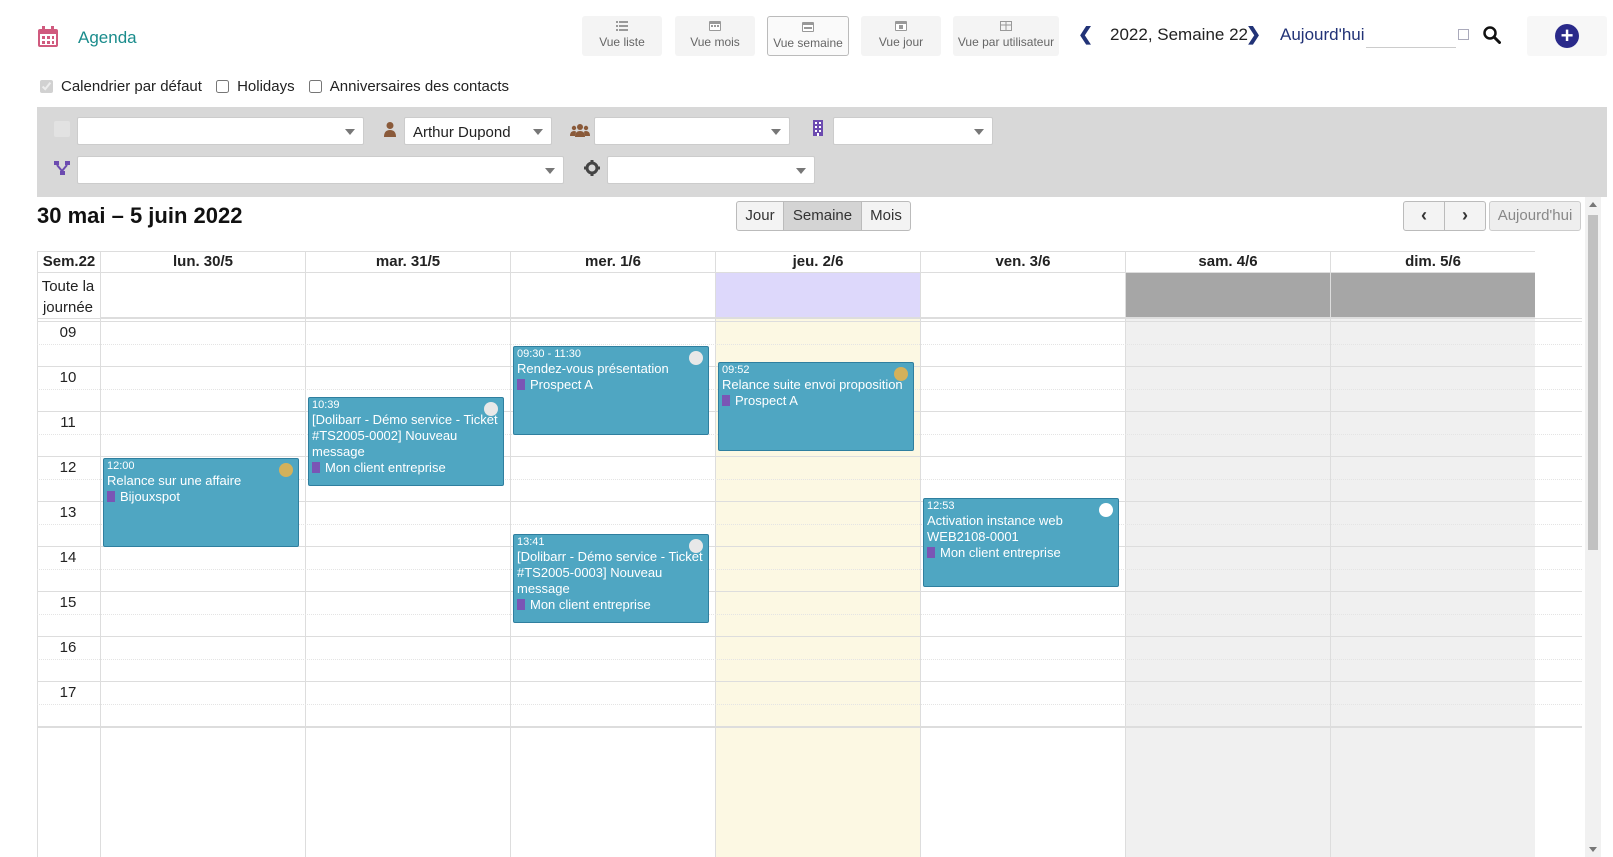  Describe the element at coordinates (68, 557) in the screenshot. I see `hour-label: 14` at that location.